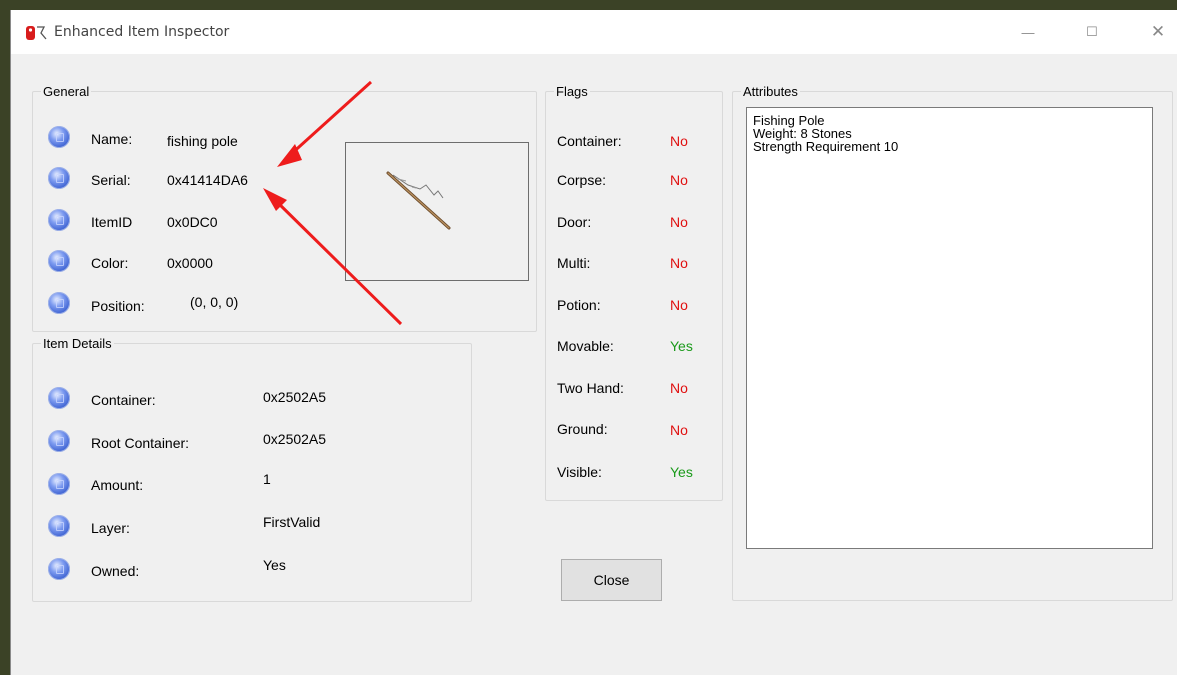  I want to click on serial-value: 0x41414DA6, so click(207, 180).